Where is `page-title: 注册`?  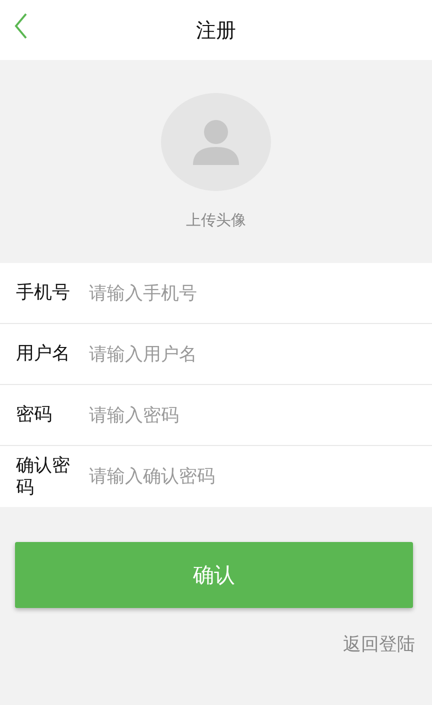
page-title: 注册 is located at coordinates (216, 30).